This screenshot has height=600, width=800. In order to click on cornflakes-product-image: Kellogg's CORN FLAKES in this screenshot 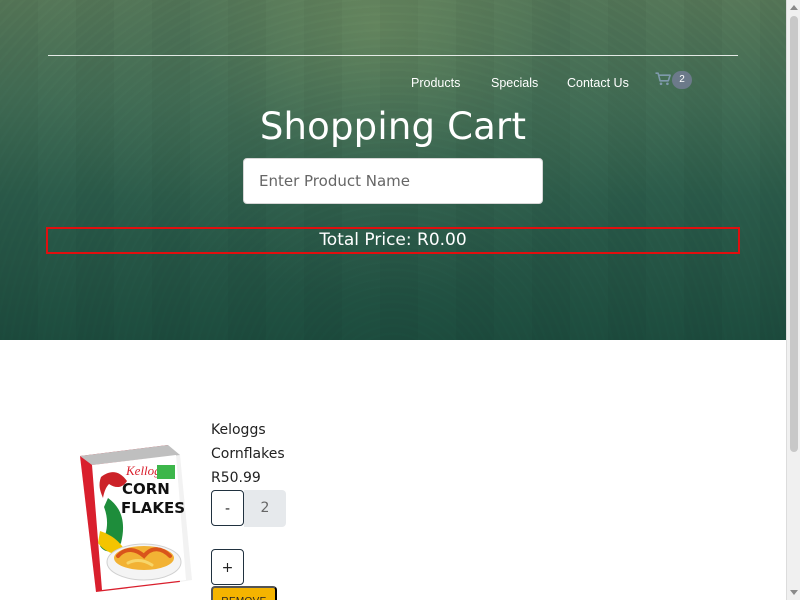, I will do `click(136, 518)`.